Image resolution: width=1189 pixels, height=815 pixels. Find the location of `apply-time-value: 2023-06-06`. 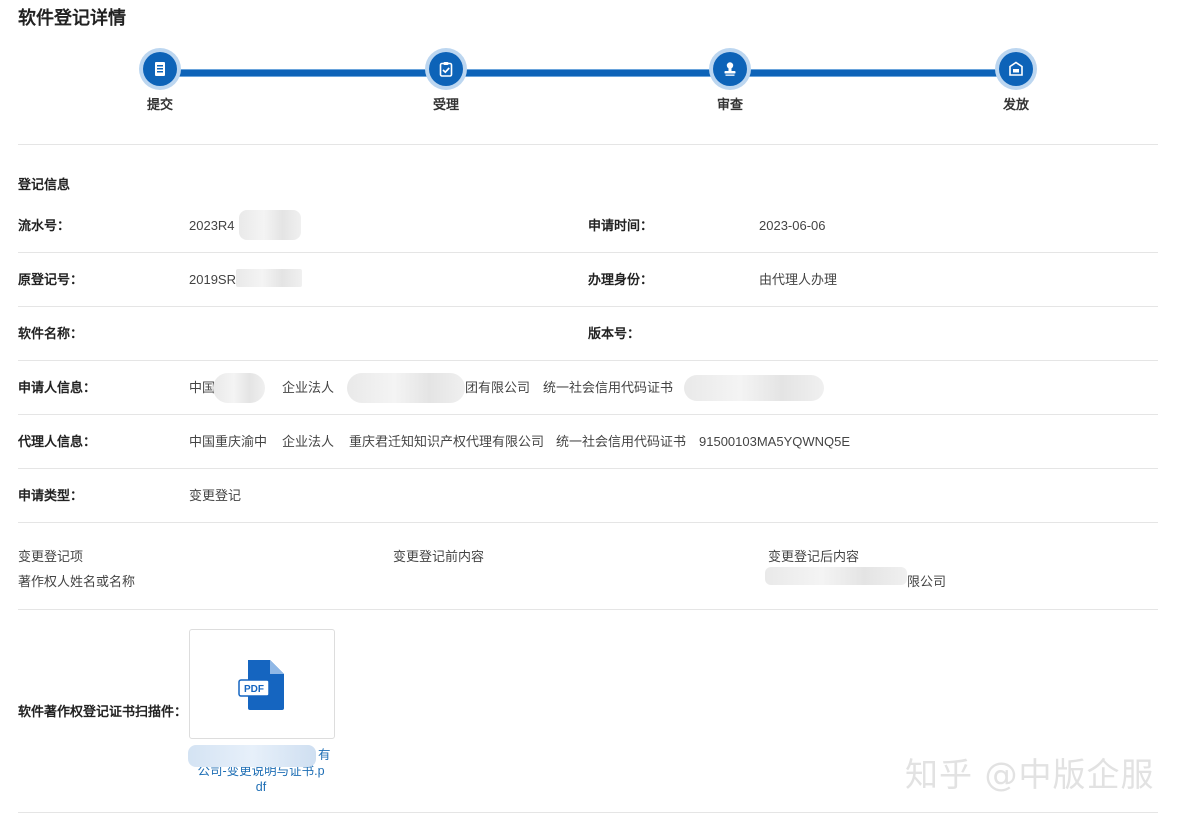

apply-time-value: 2023-06-06 is located at coordinates (792, 225).